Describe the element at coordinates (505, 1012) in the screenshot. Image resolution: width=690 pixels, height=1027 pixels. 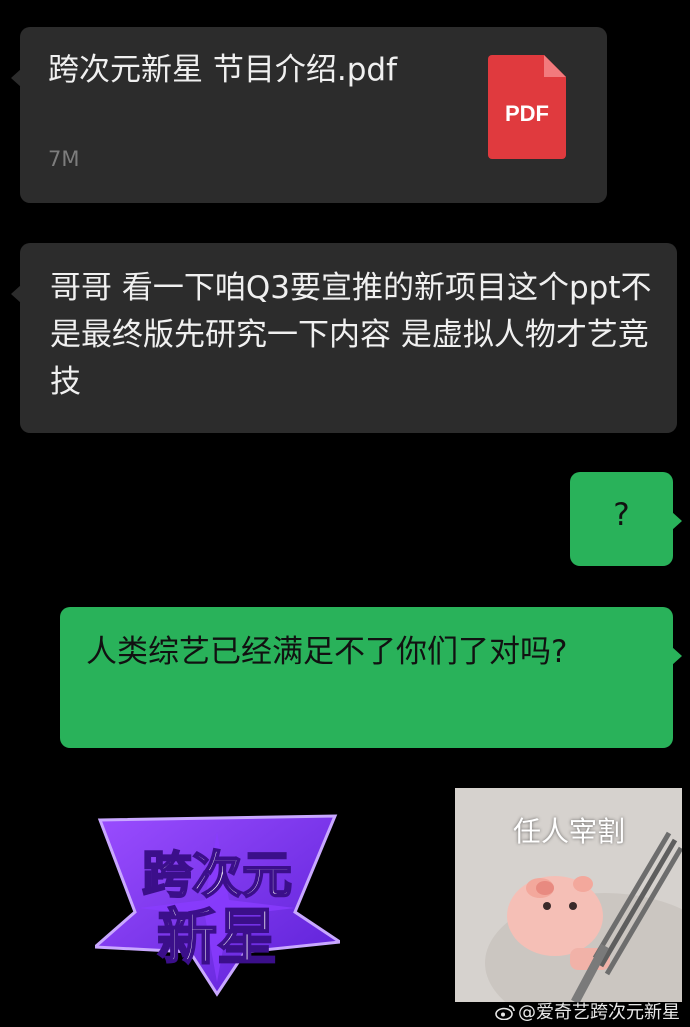
I see `weibo-icon` at that location.